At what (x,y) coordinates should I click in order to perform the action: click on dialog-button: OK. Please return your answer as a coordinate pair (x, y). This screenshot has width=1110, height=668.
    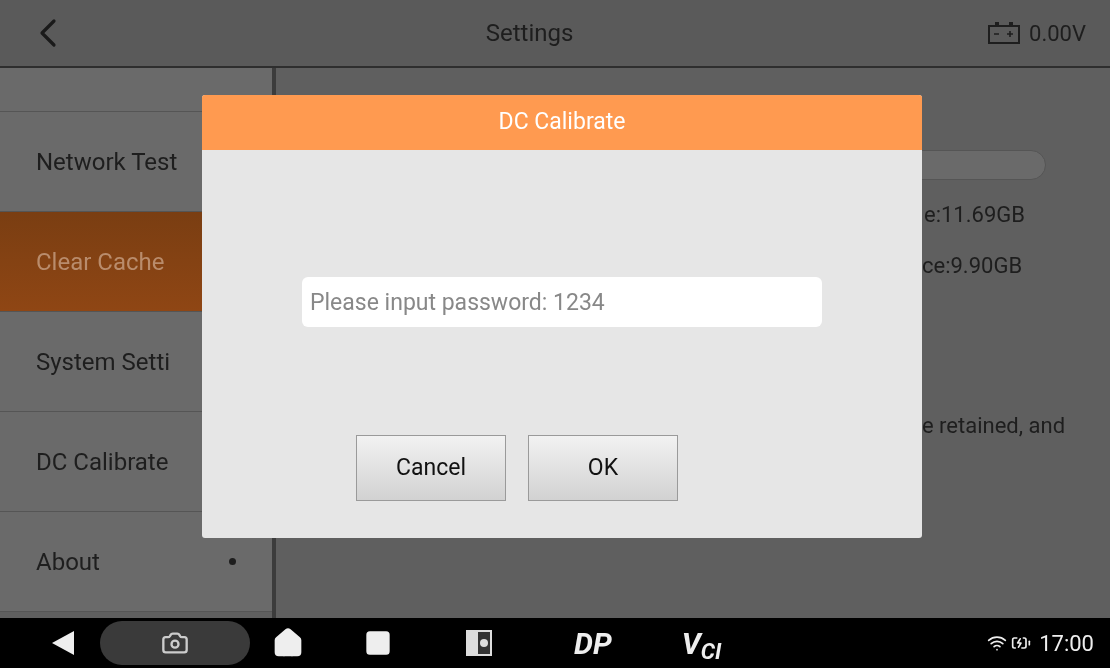
    Looking at the image, I should click on (603, 468).